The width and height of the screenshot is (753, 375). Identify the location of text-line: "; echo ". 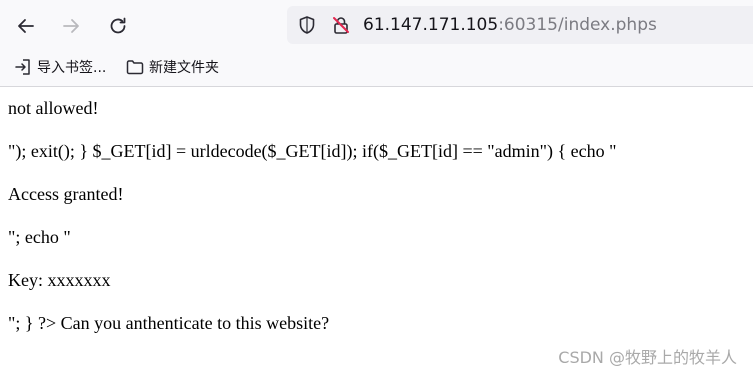
(39, 237).